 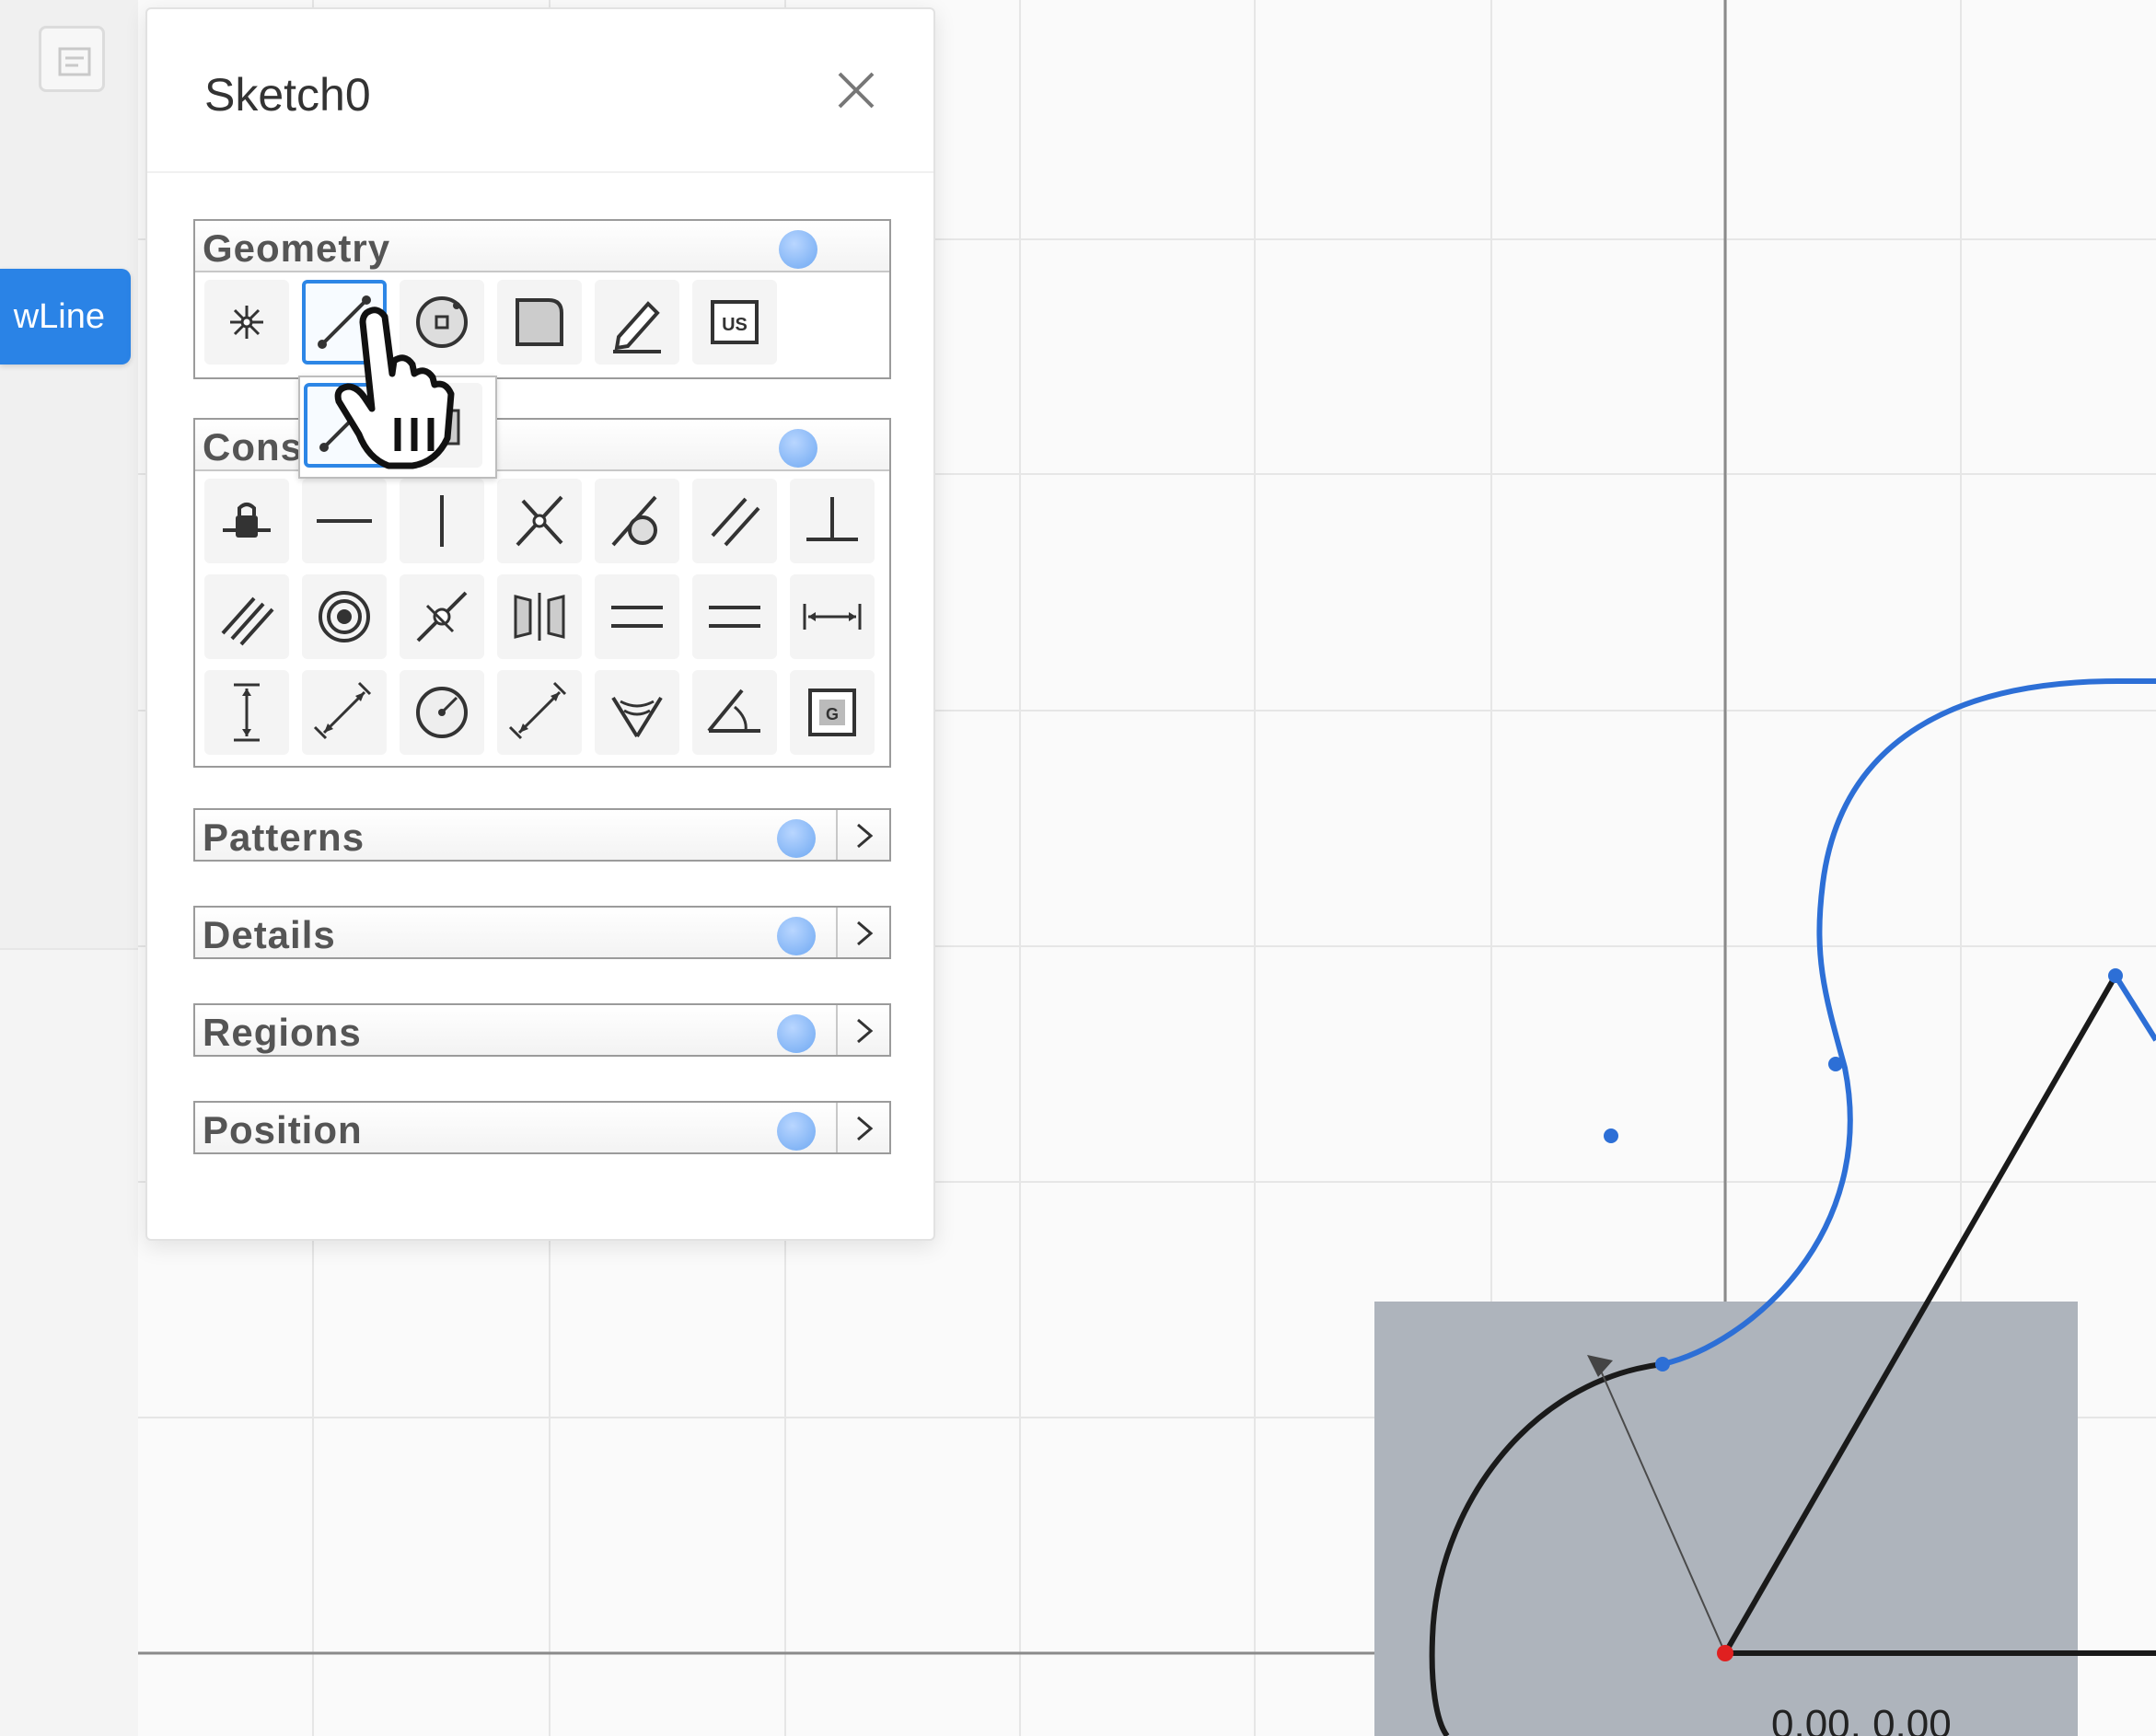 I want to click on horizontal-distance-icon, so click(x=833, y=617).